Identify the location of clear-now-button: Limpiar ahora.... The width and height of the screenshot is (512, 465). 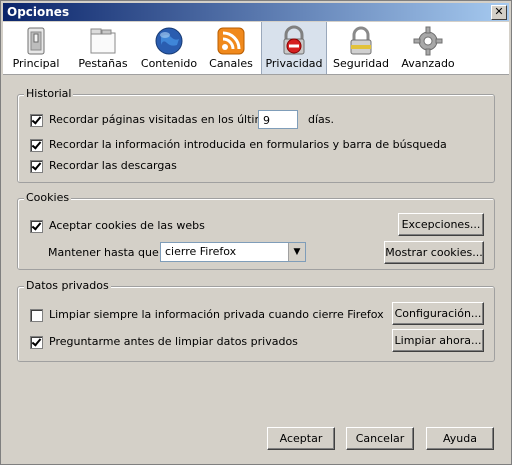
(438, 340).